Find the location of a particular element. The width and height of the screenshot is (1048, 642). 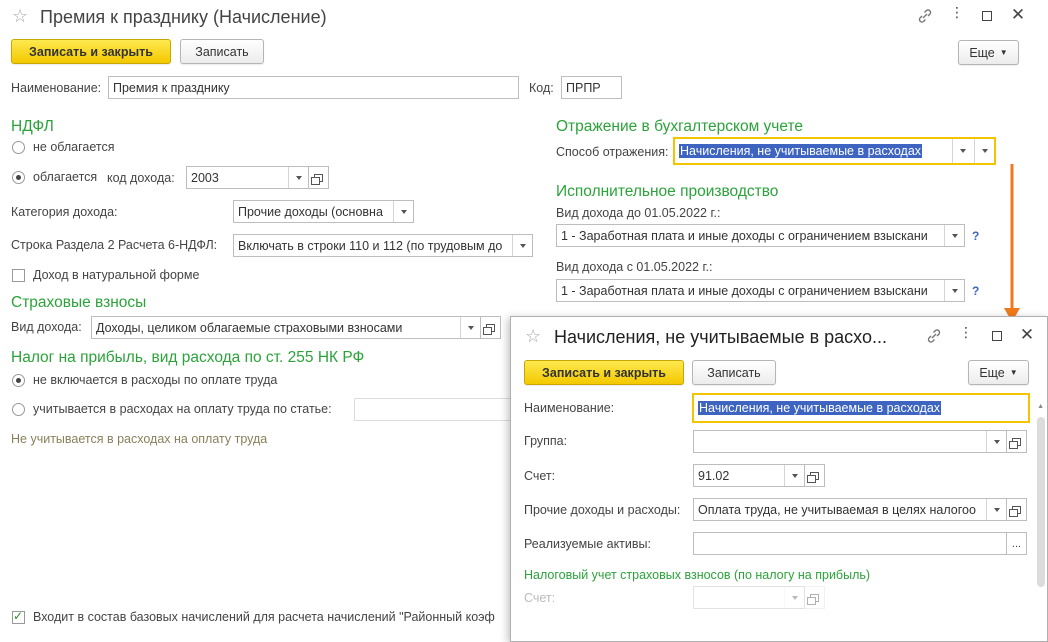

modal-account-label: Счет: is located at coordinates (540, 476).